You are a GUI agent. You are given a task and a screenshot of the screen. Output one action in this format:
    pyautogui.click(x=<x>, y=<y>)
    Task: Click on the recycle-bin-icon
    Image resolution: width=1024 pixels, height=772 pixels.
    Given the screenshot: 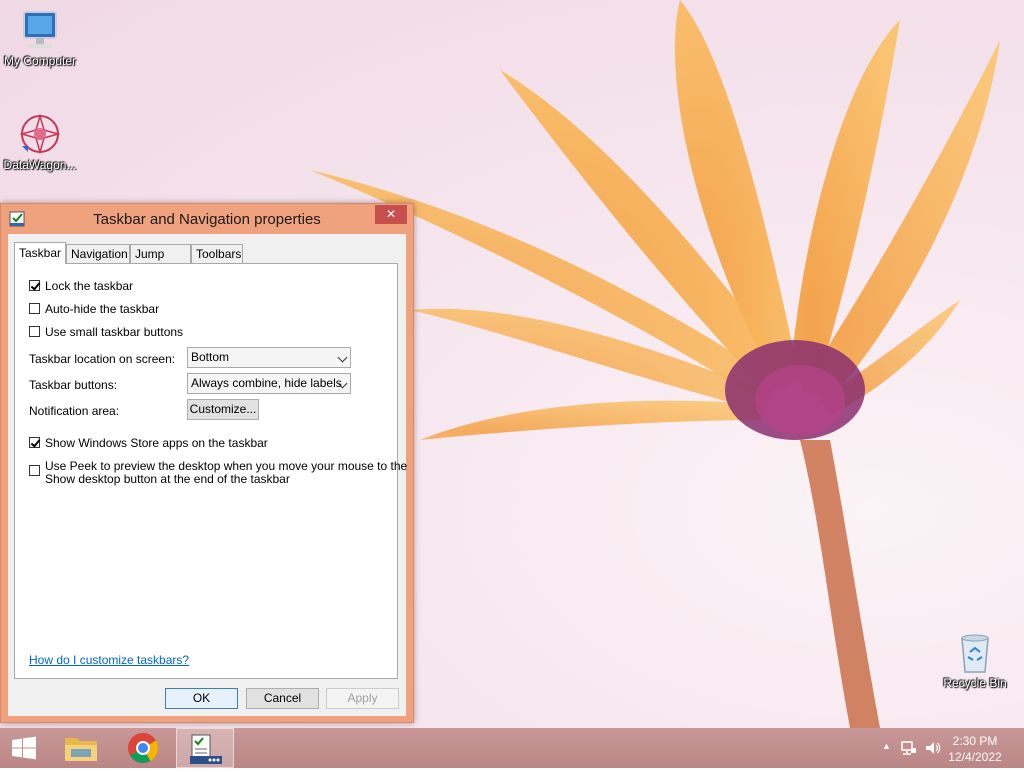 What is the action you would take?
    pyautogui.click(x=975, y=653)
    